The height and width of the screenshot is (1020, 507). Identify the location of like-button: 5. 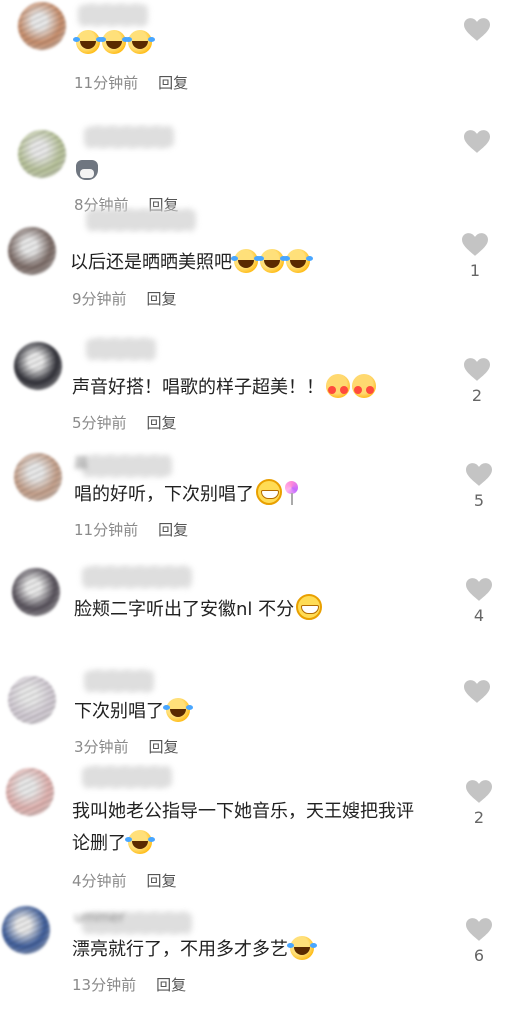
(479, 486).